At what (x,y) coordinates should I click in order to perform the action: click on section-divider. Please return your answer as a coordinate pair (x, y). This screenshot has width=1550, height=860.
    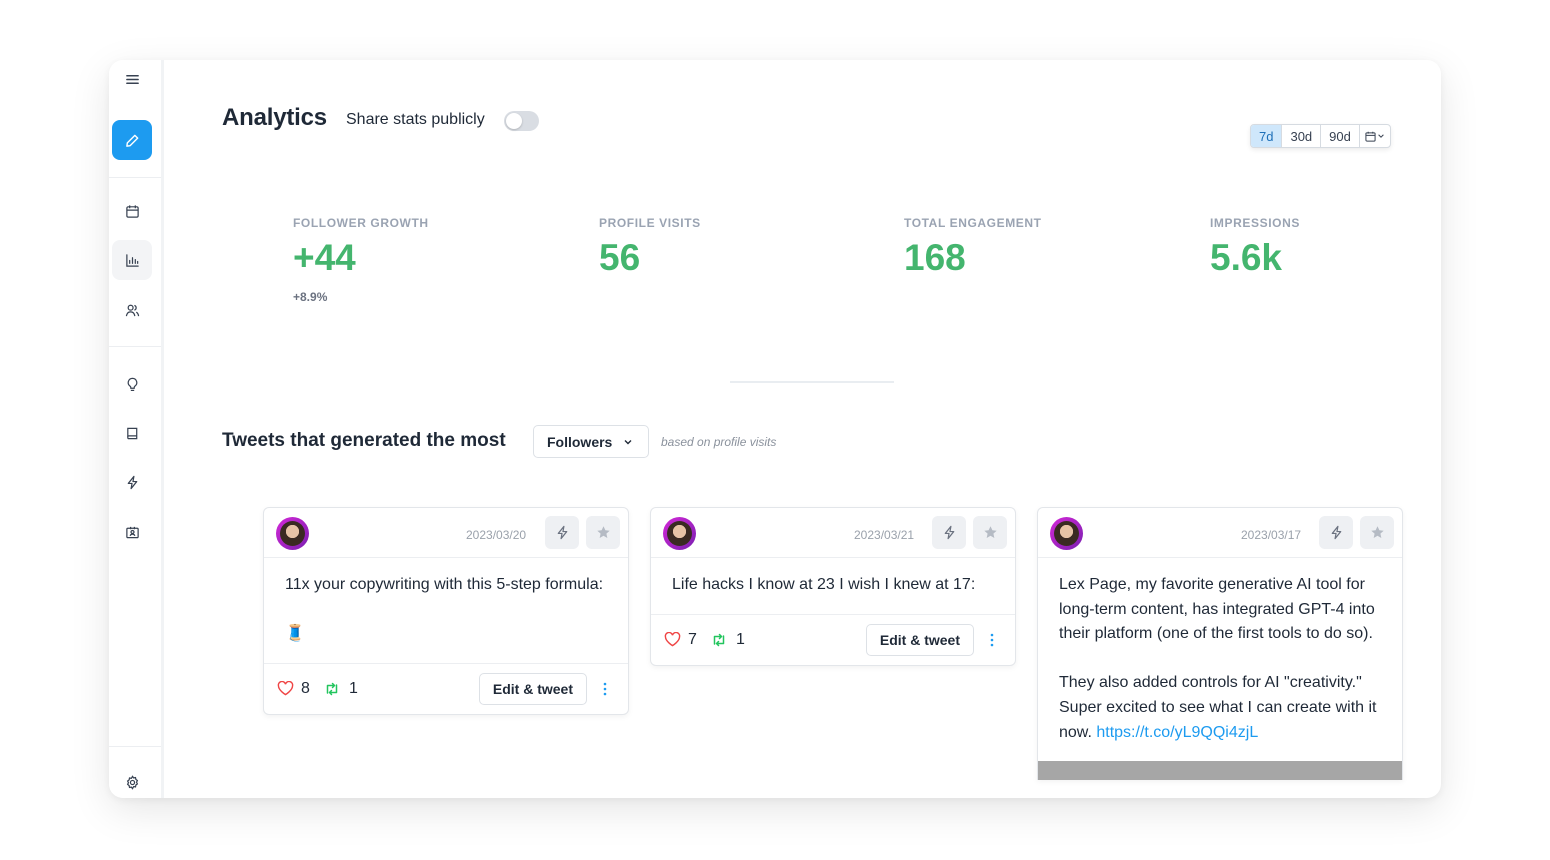
    Looking at the image, I should click on (812, 382).